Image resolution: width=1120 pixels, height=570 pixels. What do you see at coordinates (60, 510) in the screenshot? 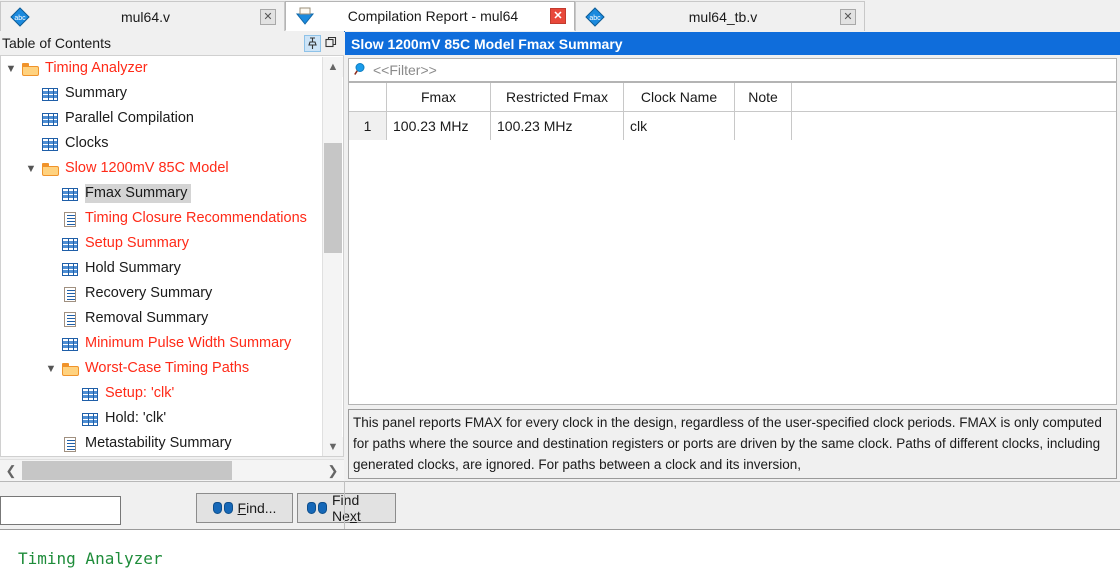
I see `search-input` at bounding box center [60, 510].